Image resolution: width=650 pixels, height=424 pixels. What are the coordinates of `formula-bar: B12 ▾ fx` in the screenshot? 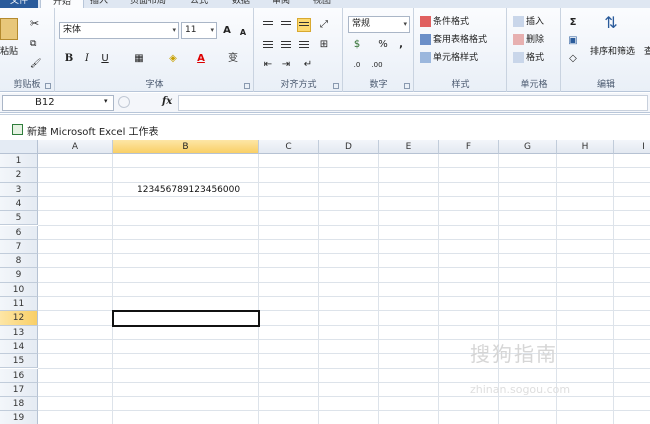 It's located at (325, 103).